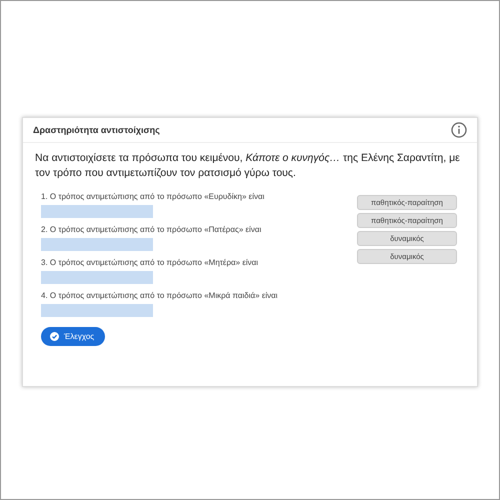  I want to click on info-icon, so click(459, 130).